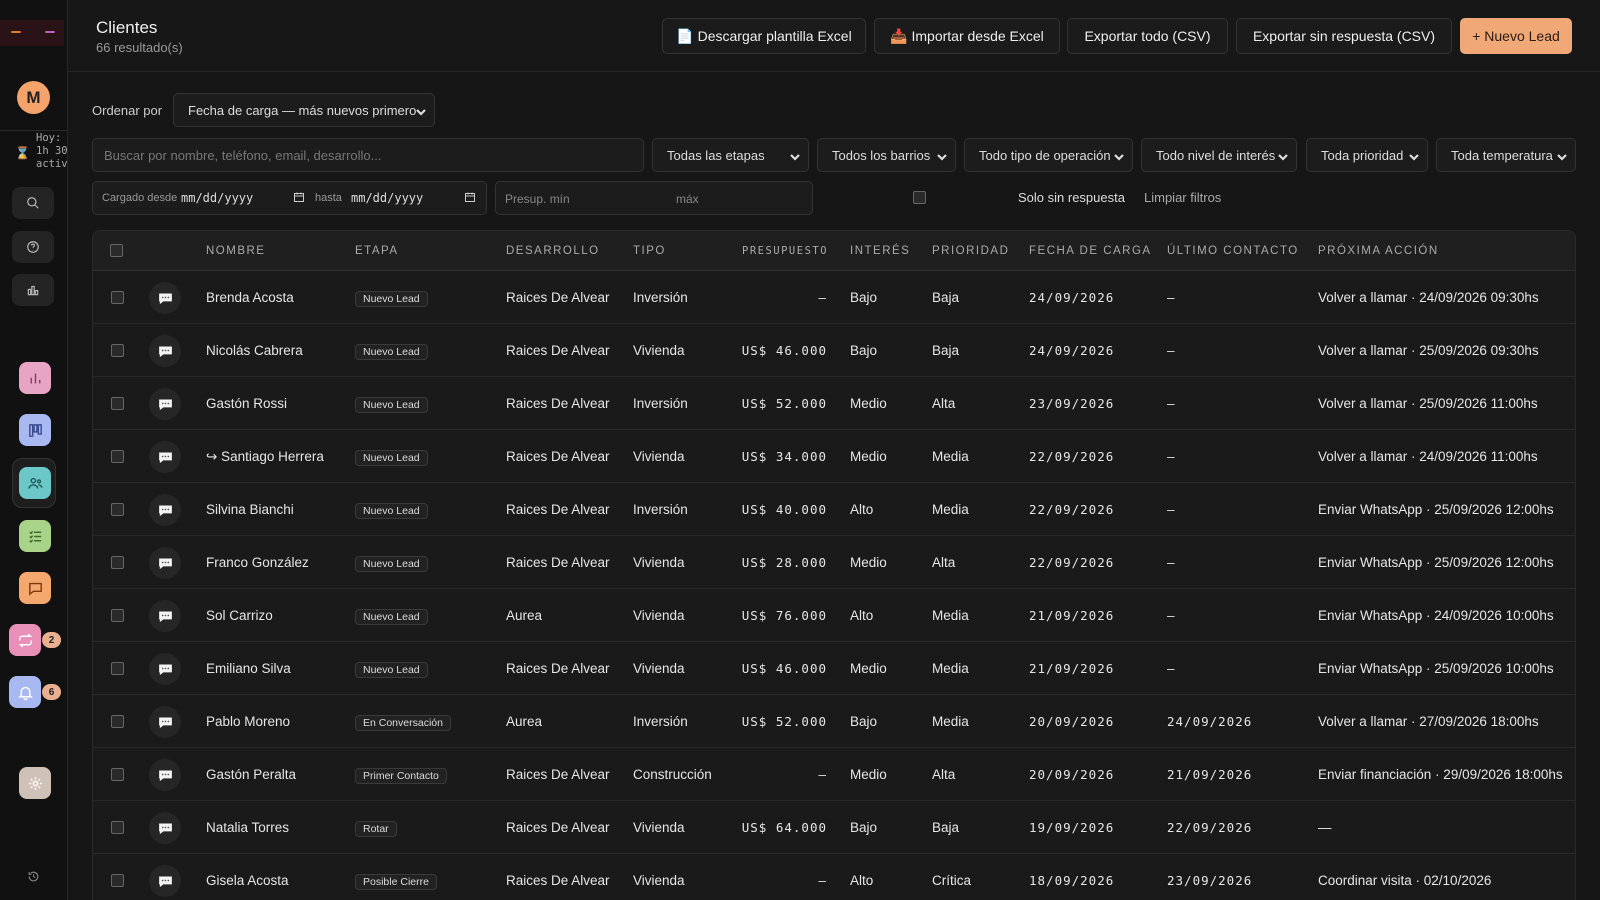 This screenshot has width=1600, height=900. Describe the element at coordinates (1048, 155) in the screenshot. I see `operation-filter: Todo tipo de operación` at that location.